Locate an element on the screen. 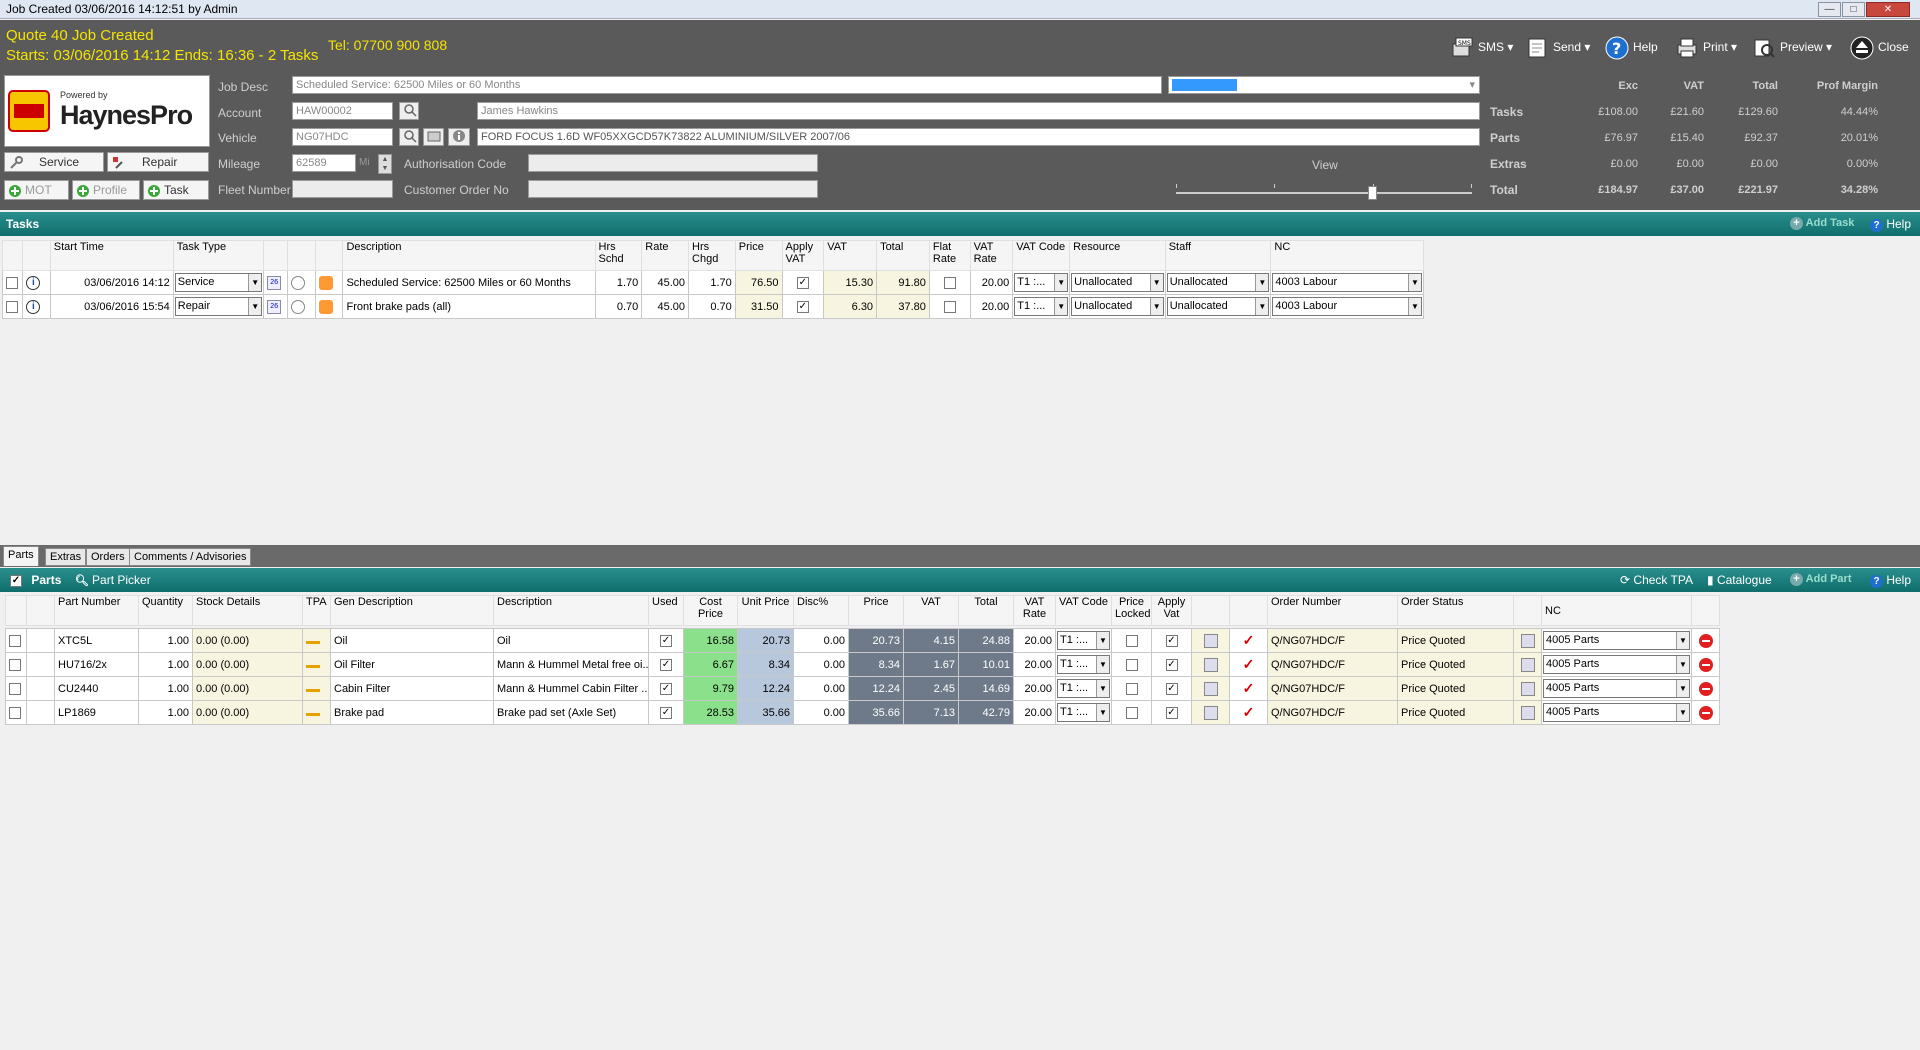 The height and width of the screenshot is (1050, 1920). task-hrs-schd: 1.70 is located at coordinates (618, 282).